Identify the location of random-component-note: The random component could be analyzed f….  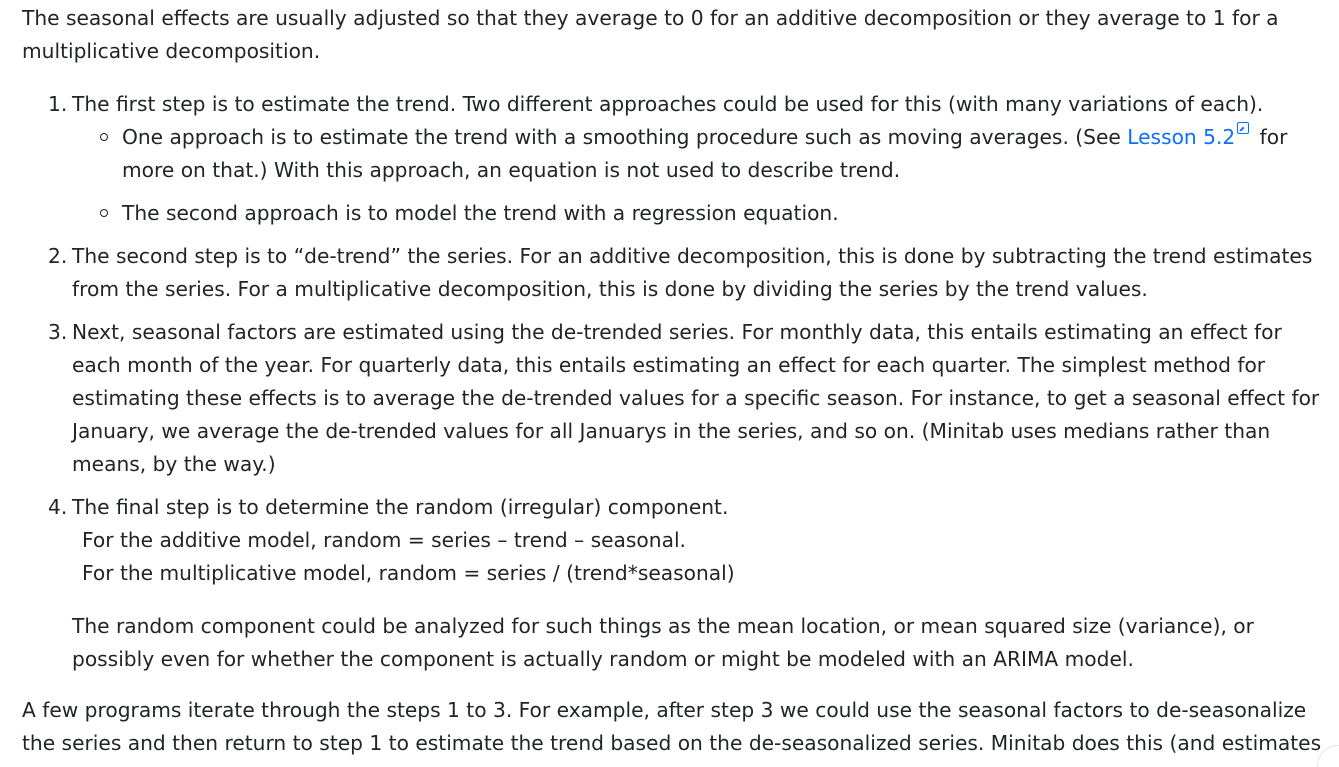
(663, 642).